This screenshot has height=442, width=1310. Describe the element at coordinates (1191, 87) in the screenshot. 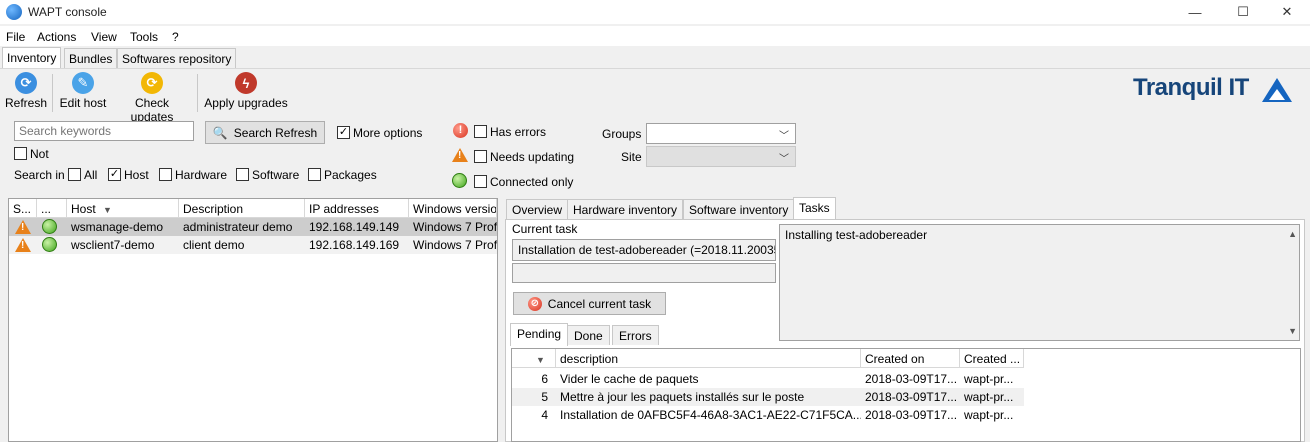

I see `tranquil-it-logo: Tranquil IT` at that location.